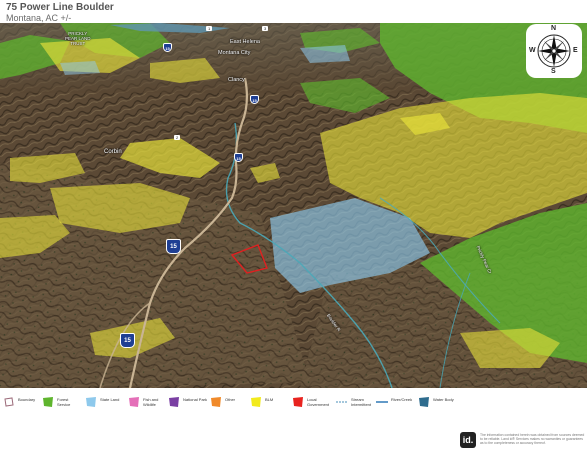  What do you see at coordinates (60, 7) in the screenshot?
I see `page-title: 75 Power Line Boulder` at bounding box center [60, 7].